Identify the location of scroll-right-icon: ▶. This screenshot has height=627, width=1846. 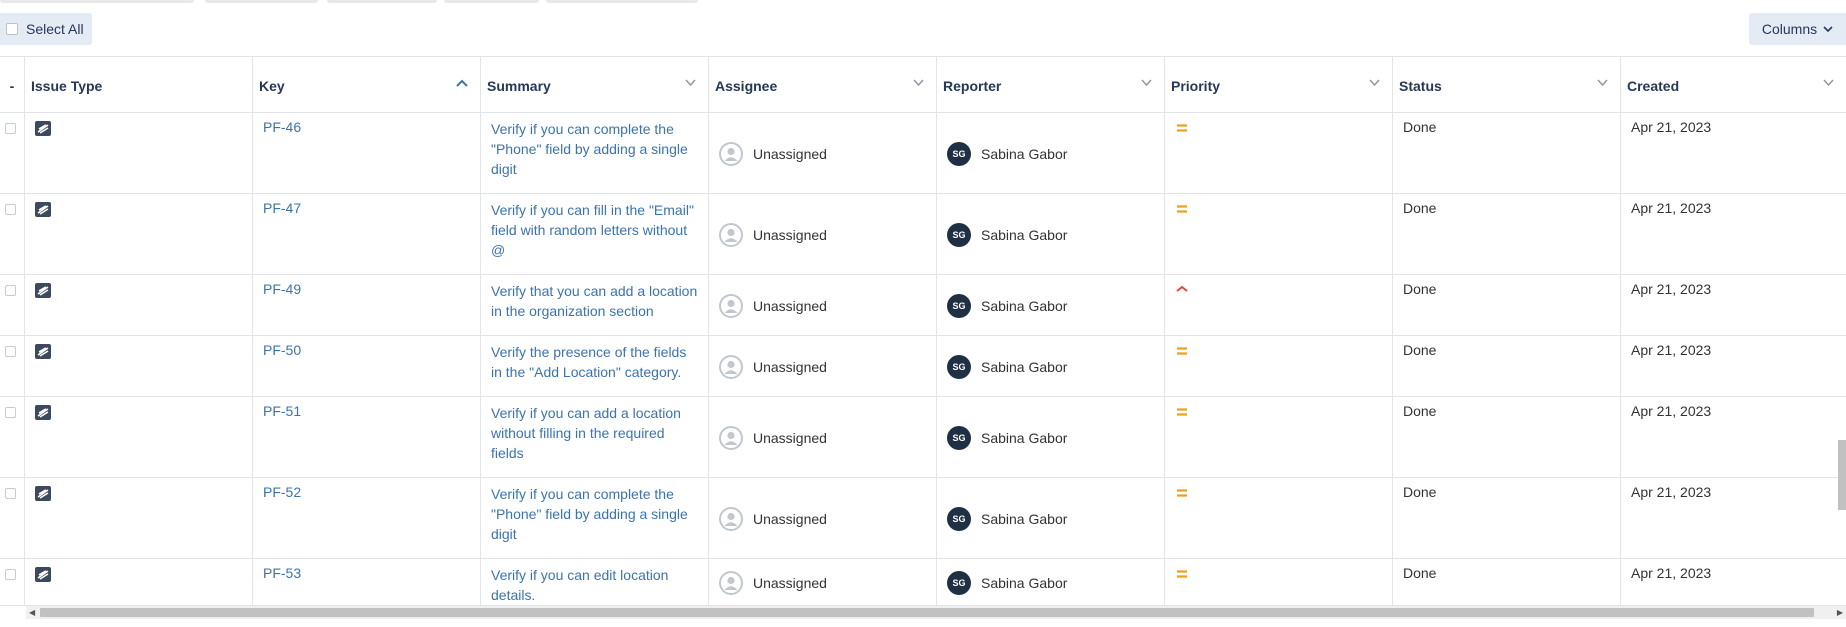
(1840, 612).